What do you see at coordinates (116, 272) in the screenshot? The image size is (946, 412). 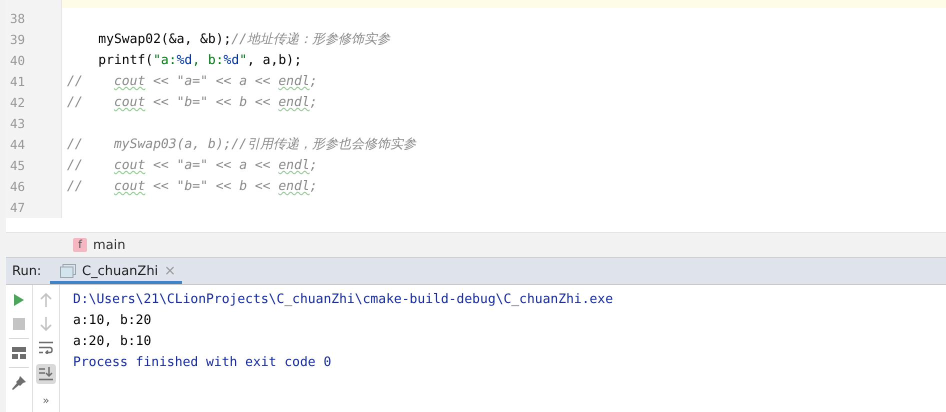 I see `run-tab: C_chuanZhi ×` at bounding box center [116, 272].